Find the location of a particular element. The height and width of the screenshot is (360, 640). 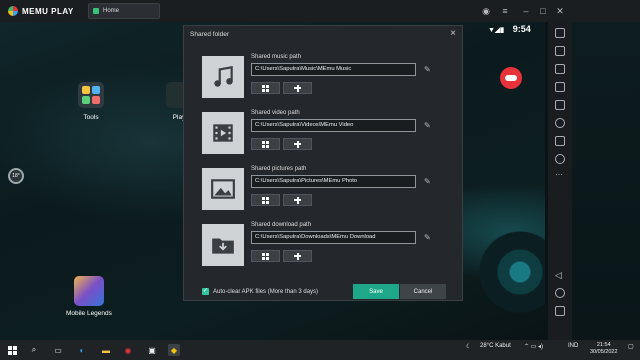

shared-folder-icon is located at coordinates (560, 141).